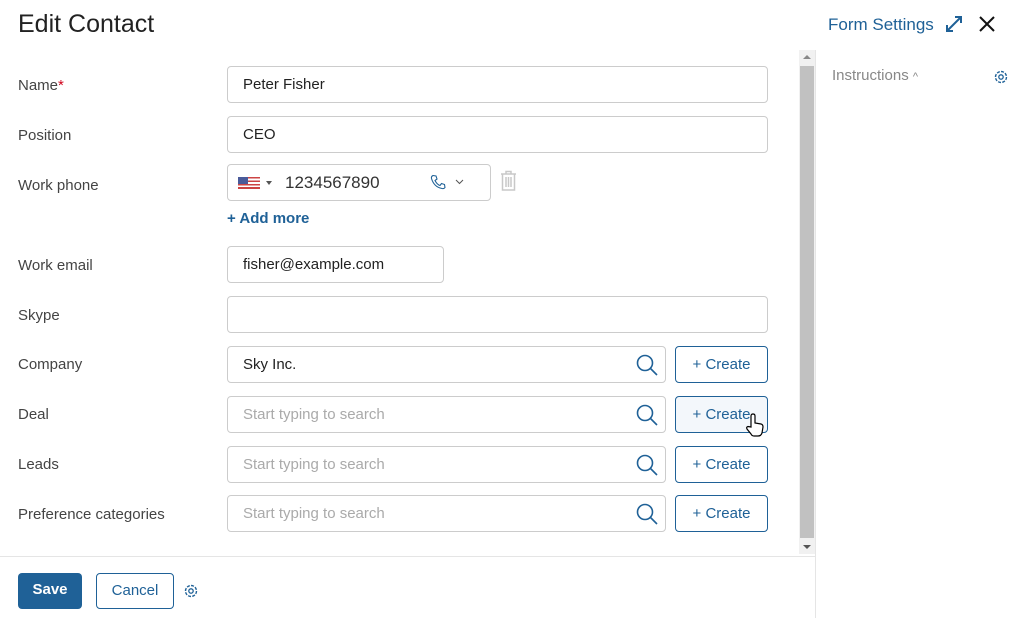 Image resolution: width=1021 pixels, height=618 pixels. What do you see at coordinates (269, 184) in the screenshot?
I see `caret-down-icon` at bounding box center [269, 184].